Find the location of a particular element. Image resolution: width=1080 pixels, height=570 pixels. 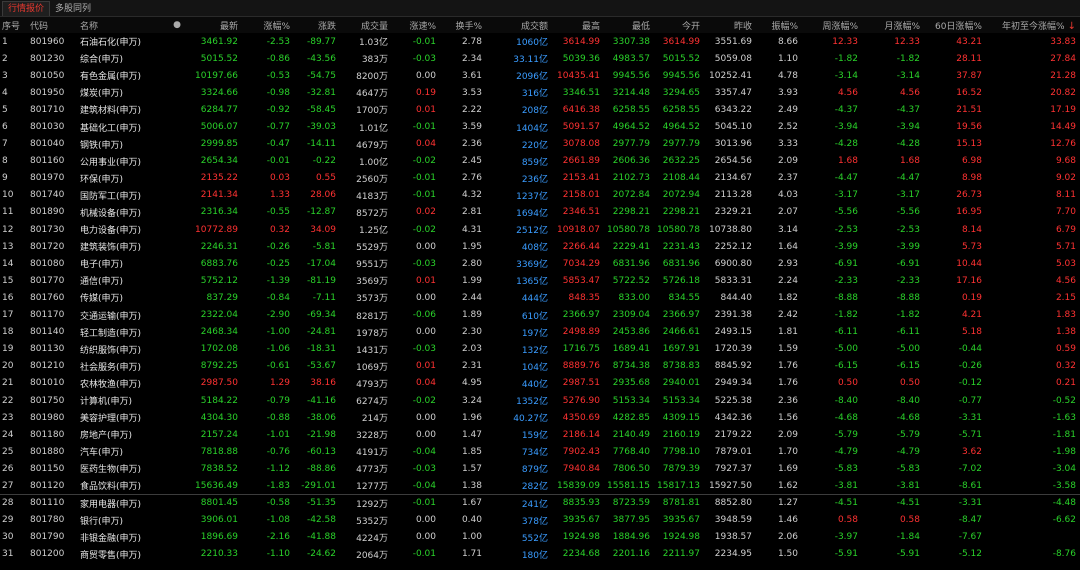

cell-code: 801140 is located at coordinates (47, 332).